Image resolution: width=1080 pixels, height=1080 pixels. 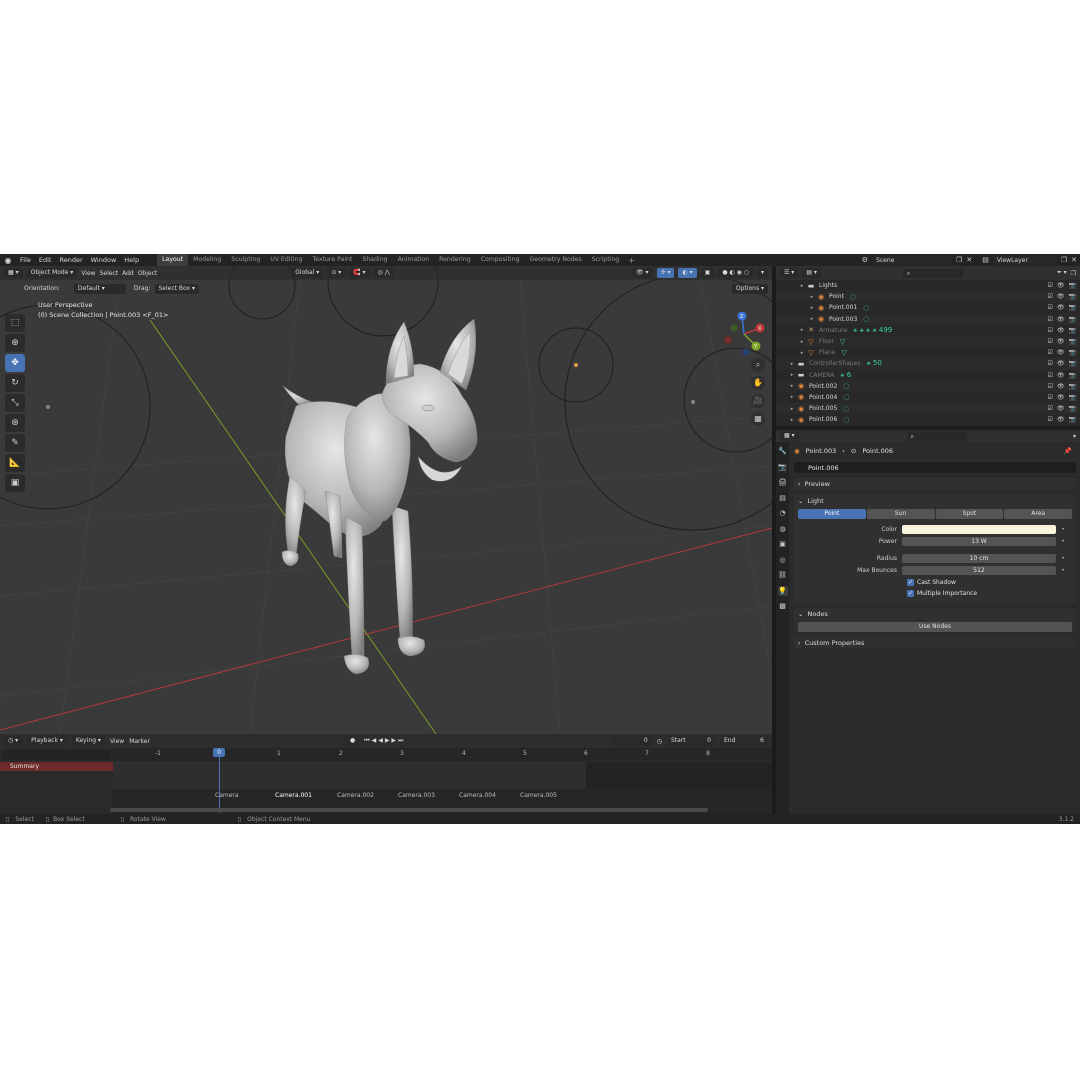 I want to click on drag-select: Select Box ▾, so click(x=176, y=288).